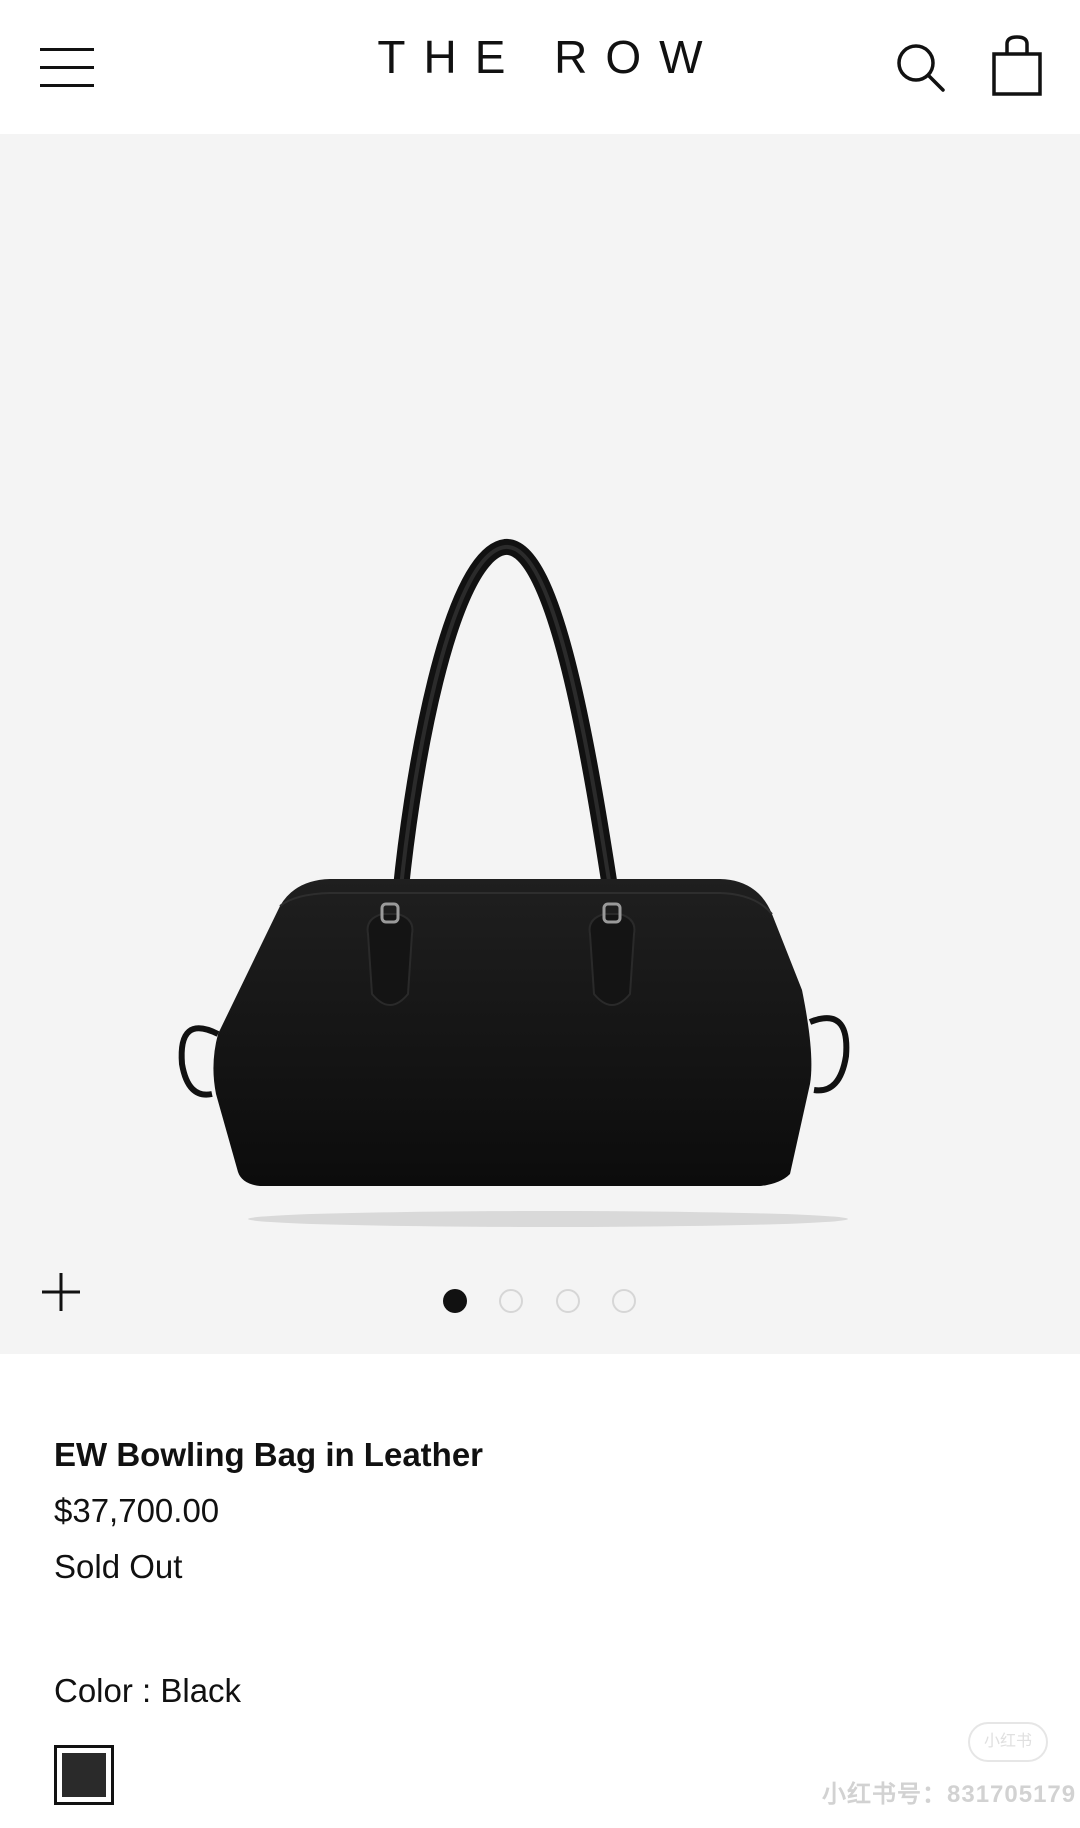 This screenshot has height=1828, width=1080. Describe the element at coordinates (148, 1690) in the screenshot. I see `color-label: Color : Black` at that location.